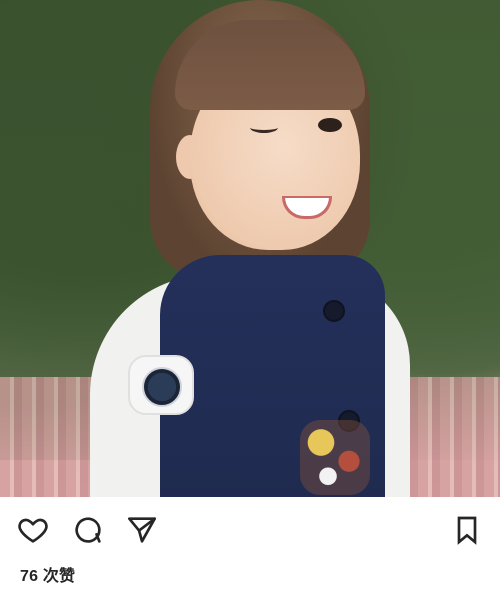 The height and width of the screenshot is (592, 500). What do you see at coordinates (250, 529) in the screenshot?
I see `post-action-bar` at bounding box center [250, 529].